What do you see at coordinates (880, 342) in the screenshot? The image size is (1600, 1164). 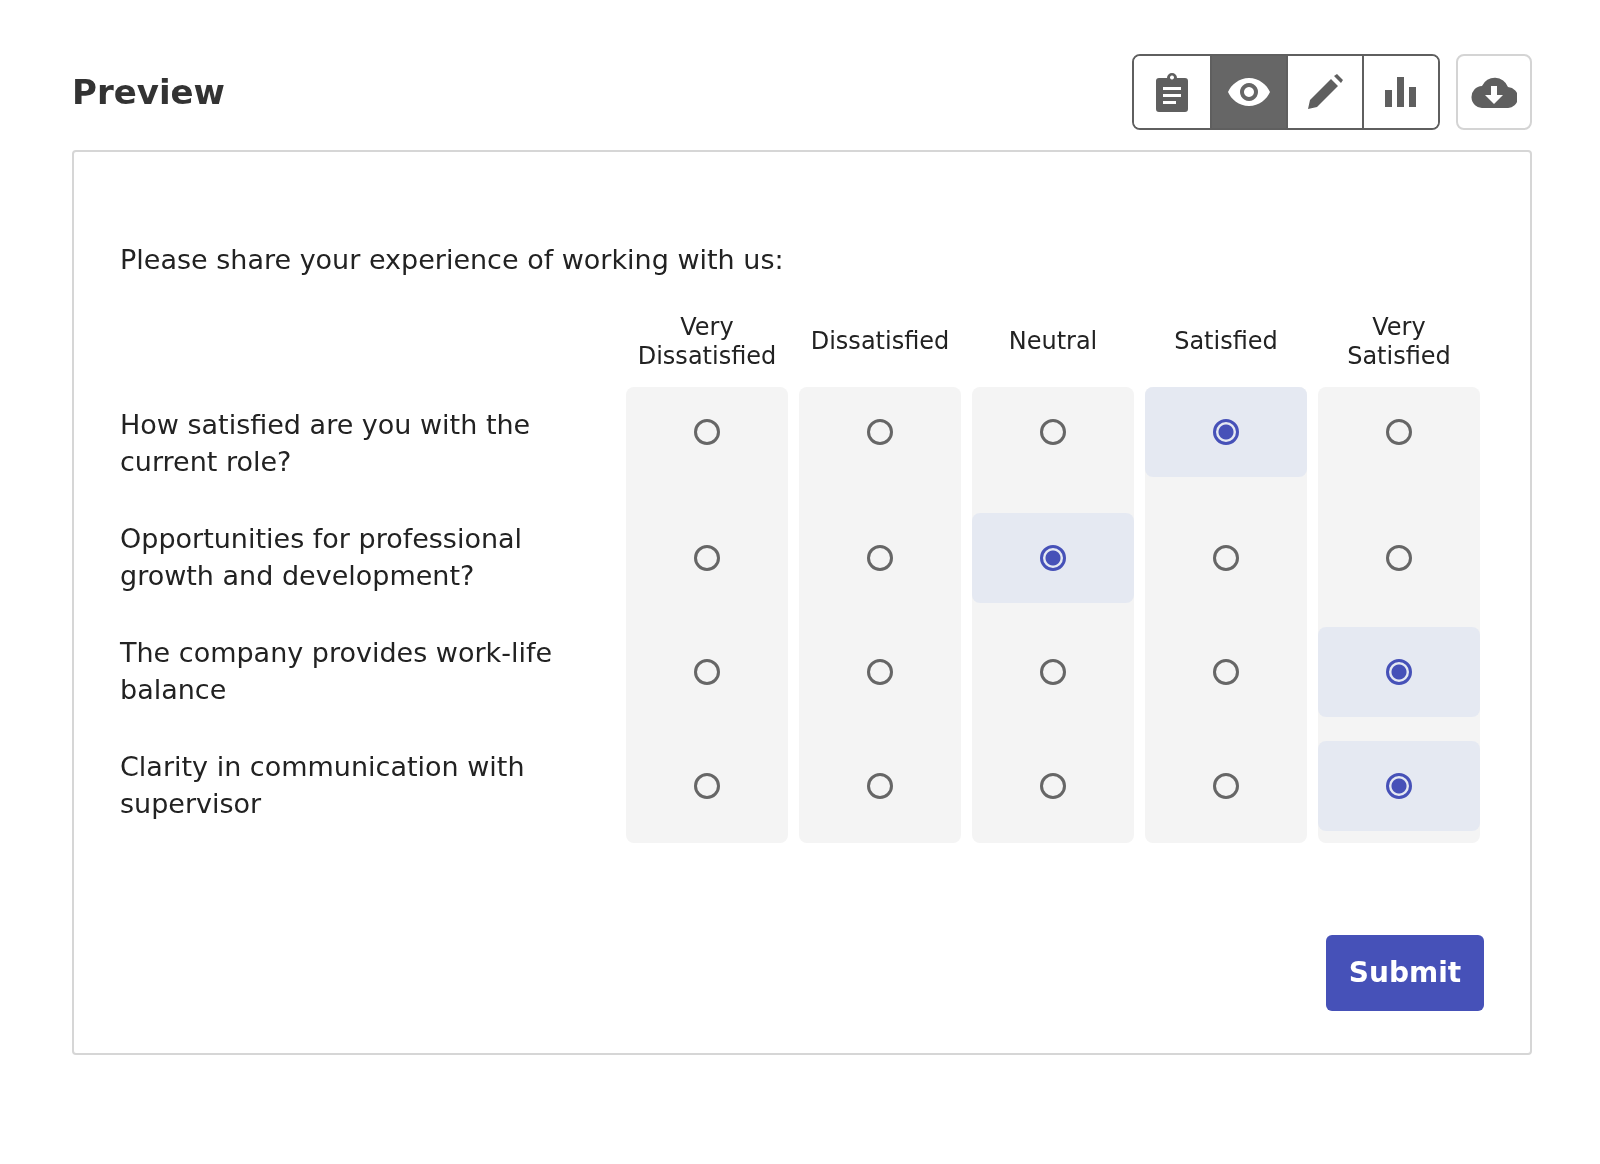 I see `column-header: Dissatisfied` at bounding box center [880, 342].